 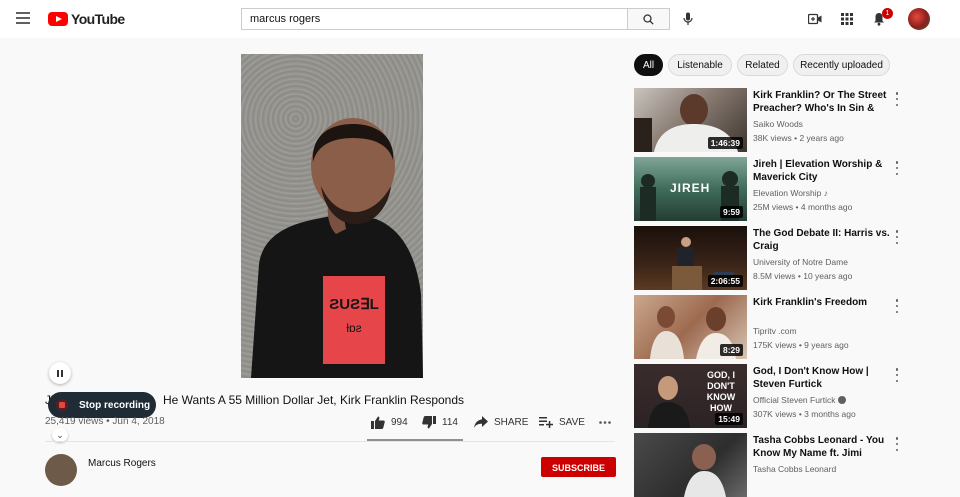 What do you see at coordinates (919, 19) in the screenshot?
I see `account-avatar` at bounding box center [919, 19].